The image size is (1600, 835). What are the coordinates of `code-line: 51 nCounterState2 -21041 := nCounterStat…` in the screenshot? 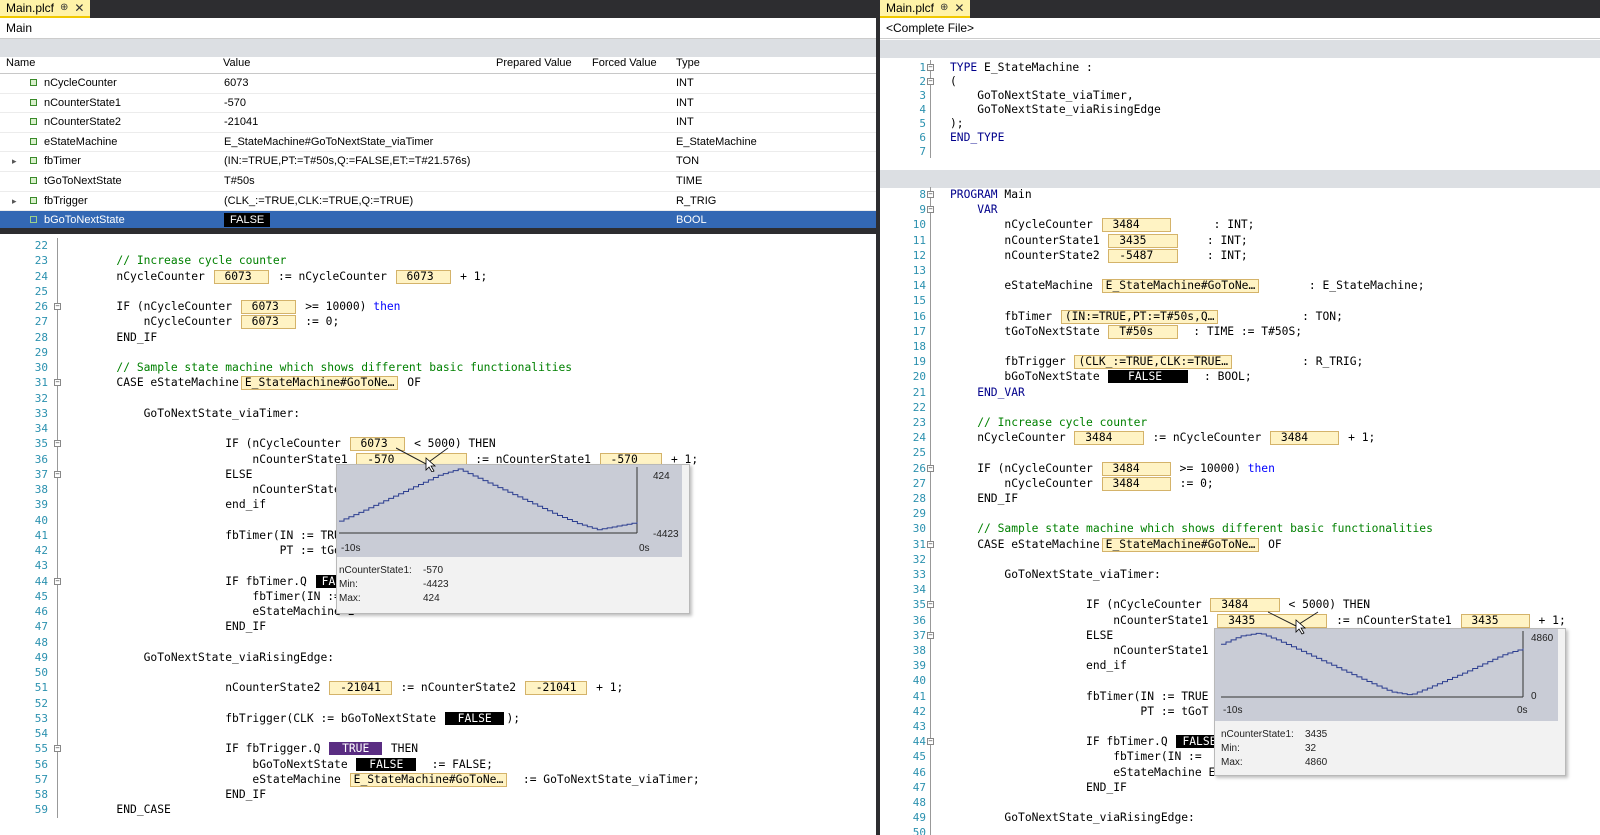 It's located at (438, 688).